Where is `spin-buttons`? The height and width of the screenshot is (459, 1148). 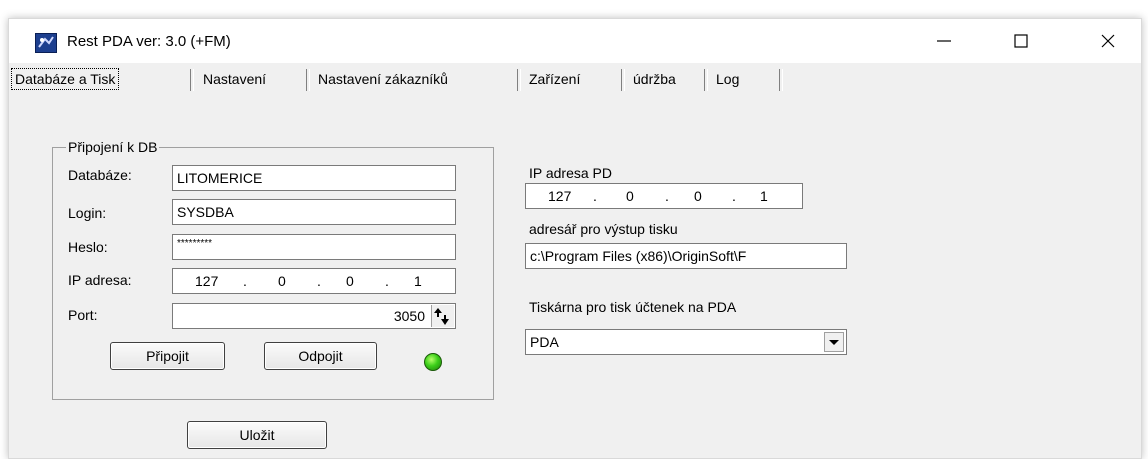
spin-buttons is located at coordinates (442, 316).